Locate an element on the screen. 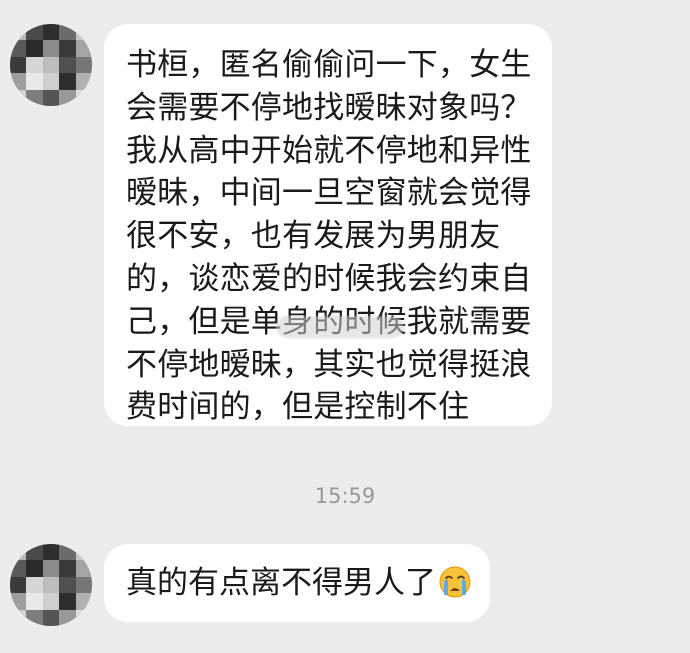 The image size is (690, 653). message-text: 真的有点离不得男人了 is located at coordinates (281, 583).